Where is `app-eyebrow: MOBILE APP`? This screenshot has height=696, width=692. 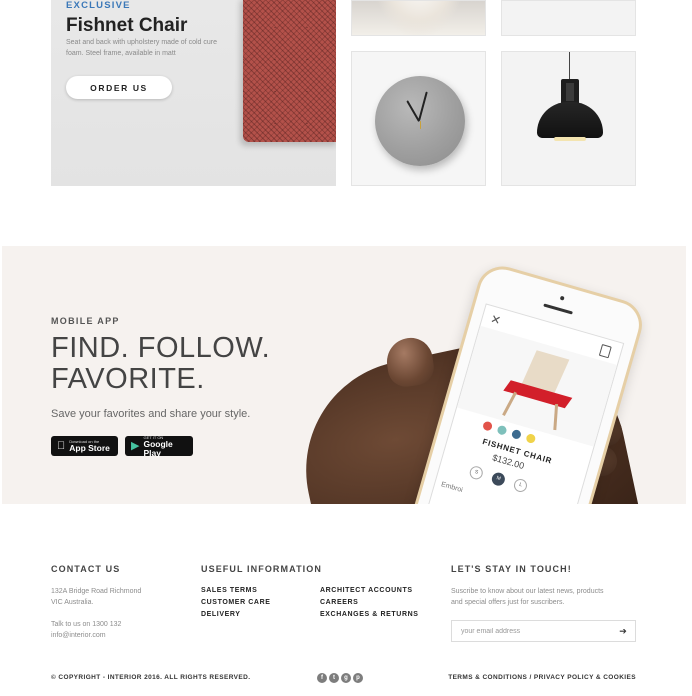
app-eyebrow: MOBILE APP is located at coordinates (85, 321).